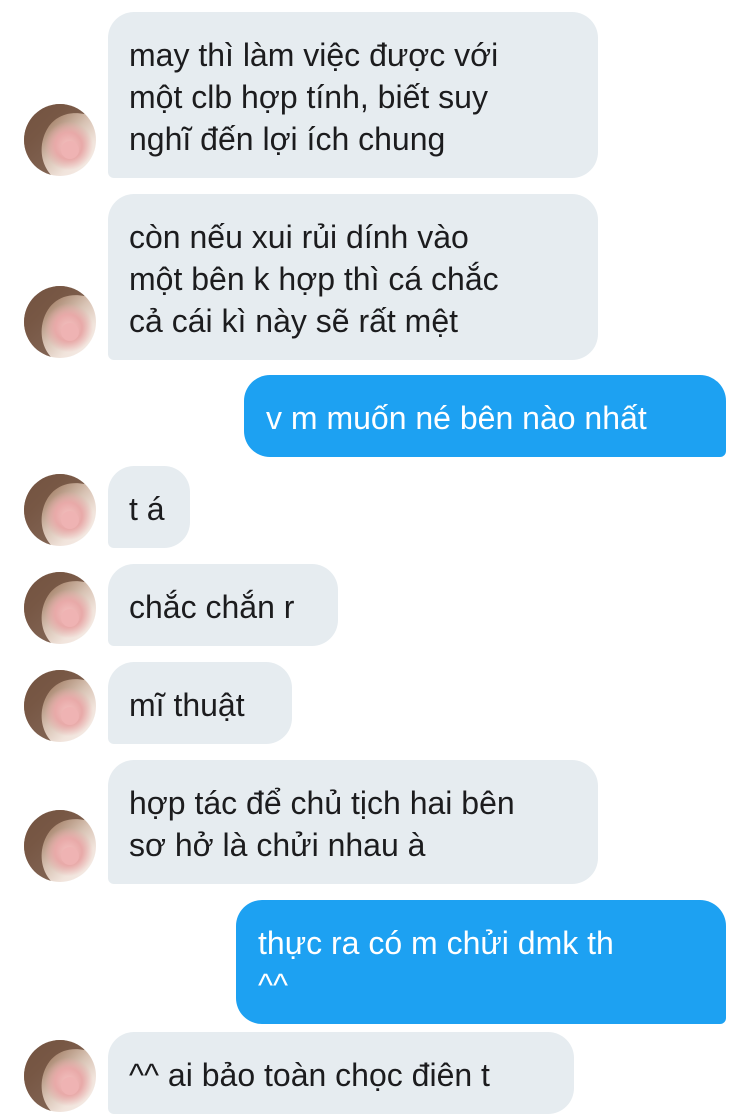 Image resolution: width=750 pixels, height=1118 pixels. I want to click on message-bubble: v m muốn né bên nào nhất, so click(485, 416).